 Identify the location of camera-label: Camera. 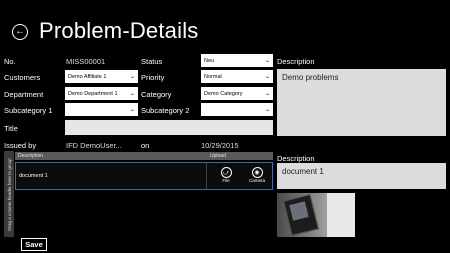
(256, 180).